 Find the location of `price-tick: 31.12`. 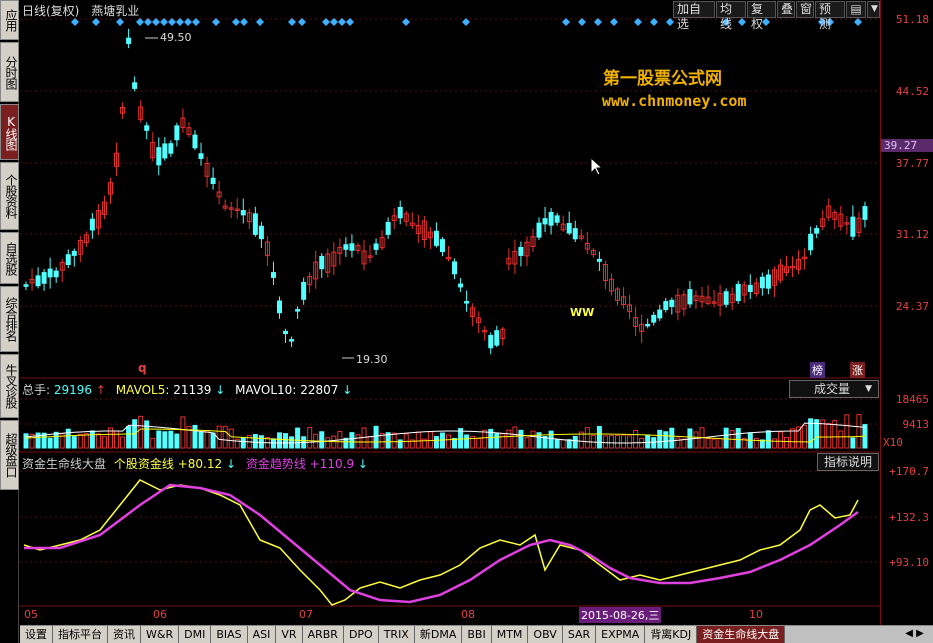

price-tick: 31.12 is located at coordinates (912, 234).